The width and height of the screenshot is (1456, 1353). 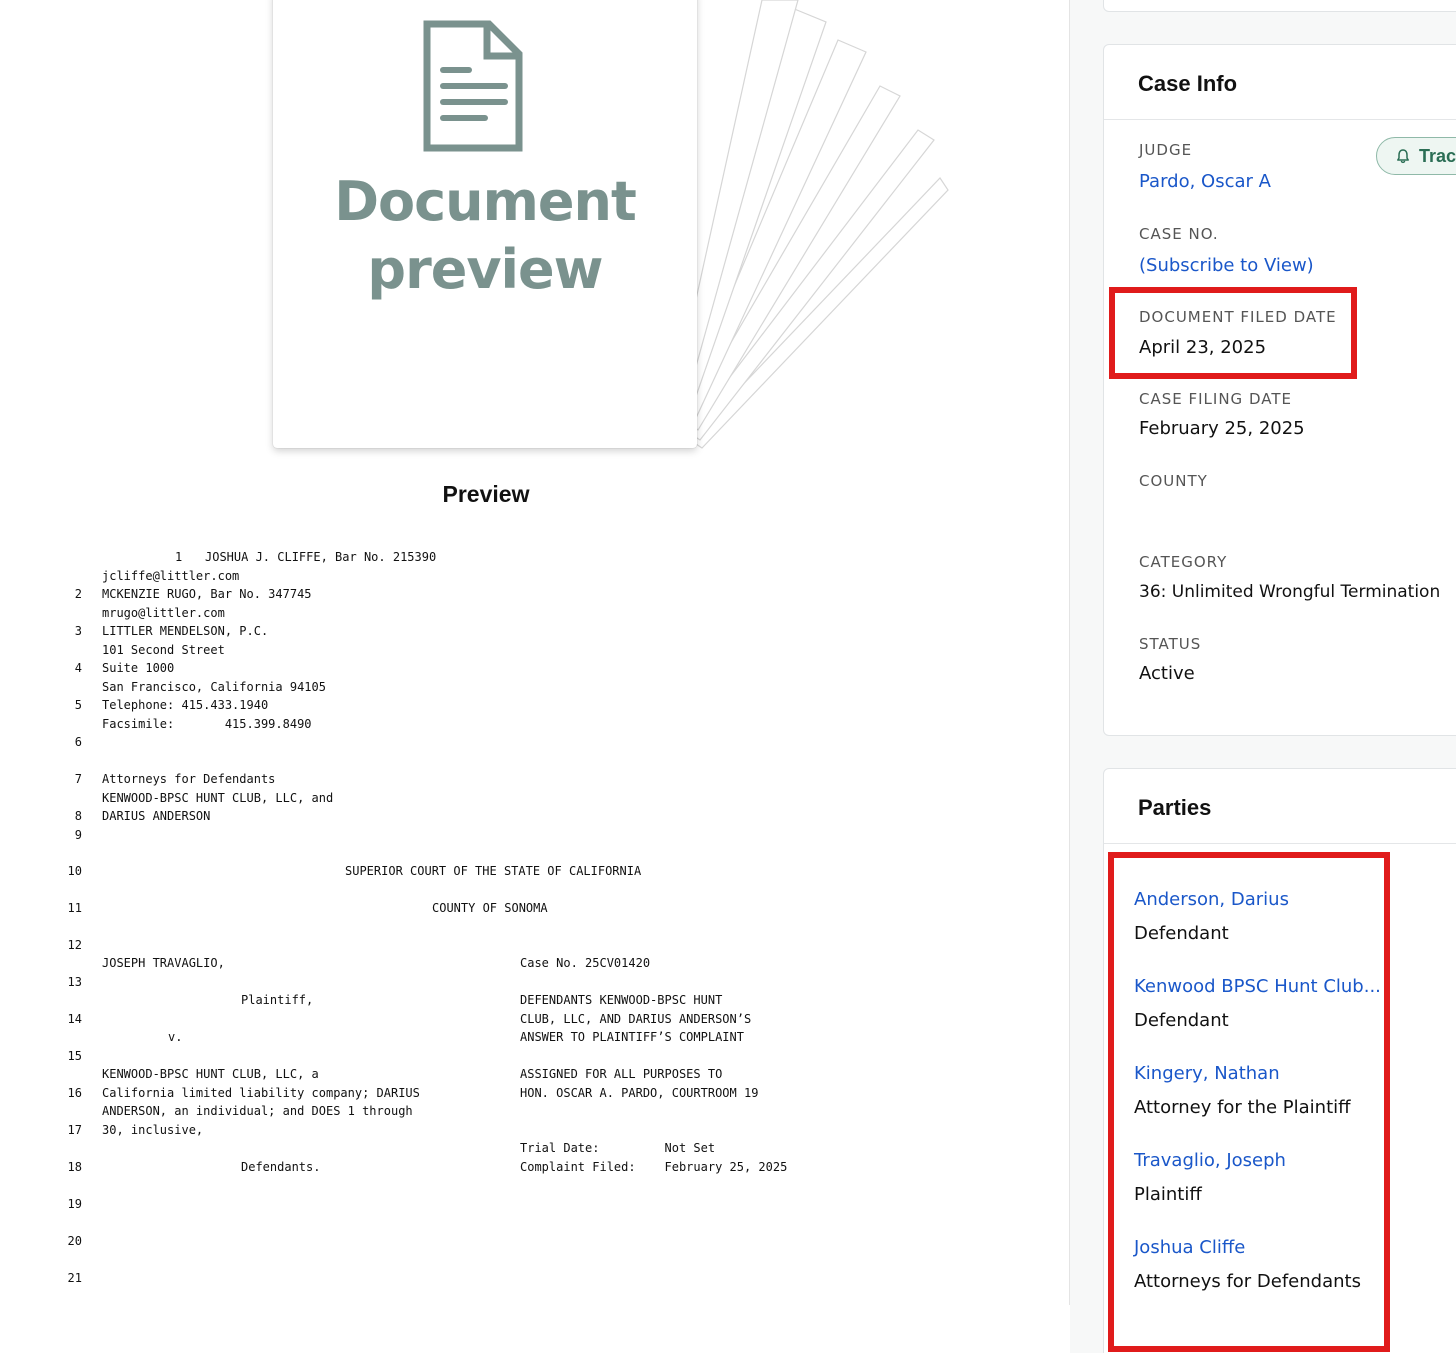 What do you see at coordinates (185, 705) in the screenshot?
I see `document-line: Telephone: 415.433.1940` at bounding box center [185, 705].